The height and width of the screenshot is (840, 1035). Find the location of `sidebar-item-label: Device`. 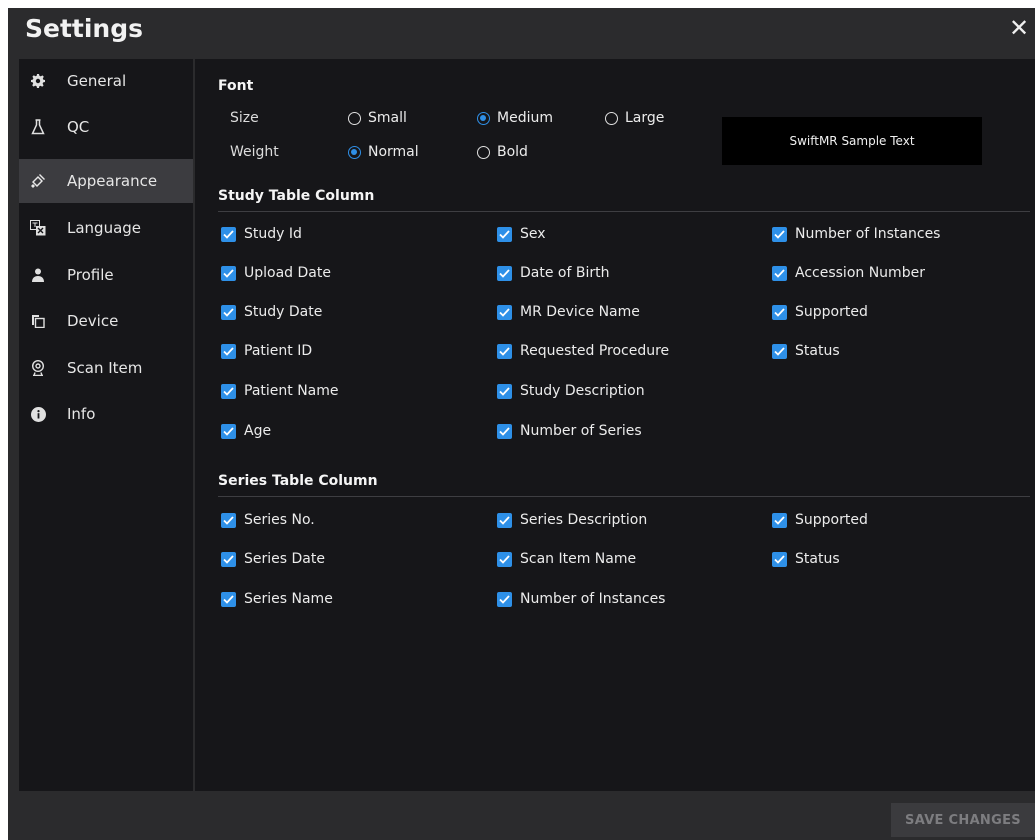

sidebar-item-label: Device is located at coordinates (93, 321).